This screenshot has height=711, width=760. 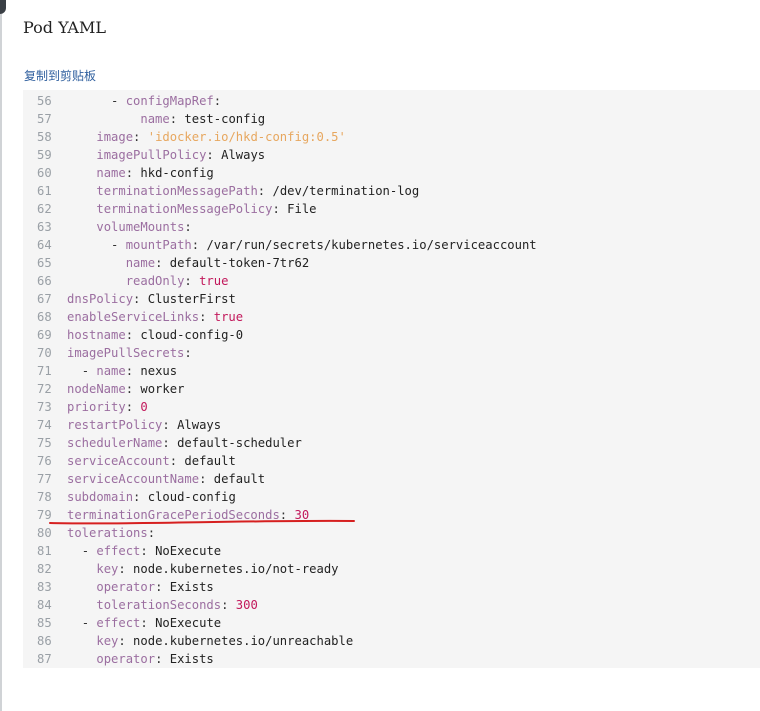 I want to click on code-line: 79 terminationGracePeriodSeconds: 30, so click(x=391, y=515).